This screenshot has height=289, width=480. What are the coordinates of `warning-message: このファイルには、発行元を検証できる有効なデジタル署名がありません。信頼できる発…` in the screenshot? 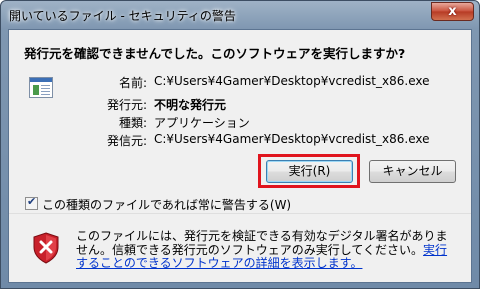 It's located at (266, 250).